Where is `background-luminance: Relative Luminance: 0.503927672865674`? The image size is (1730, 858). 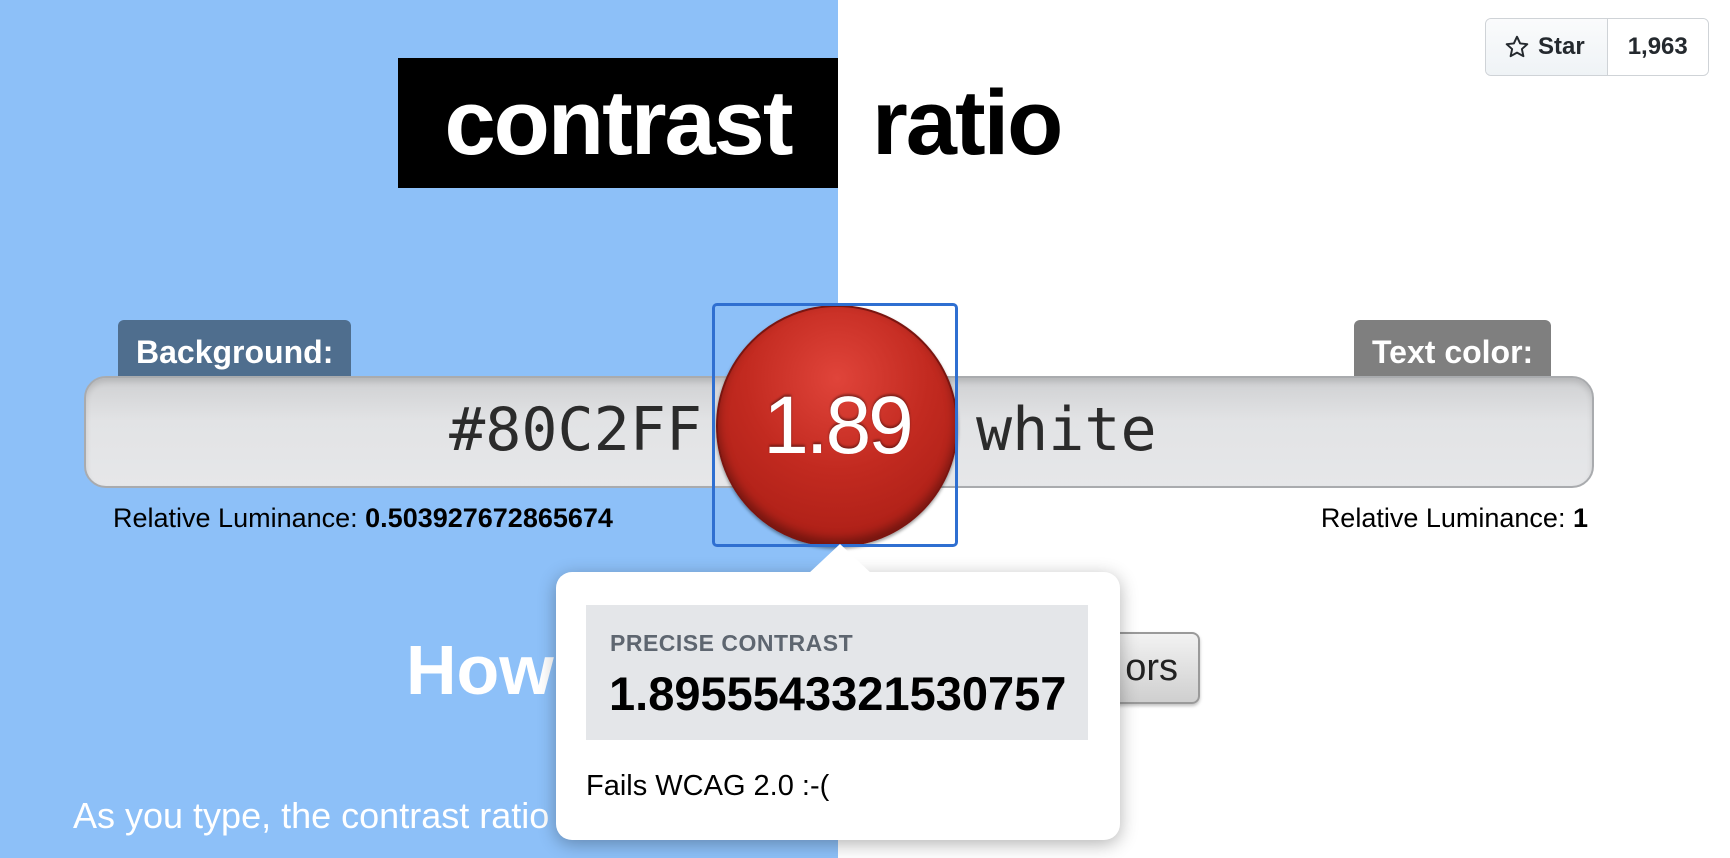 background-luminance: Relative Luminance: 0.503927672865674 is located at coordinates (363, 518).